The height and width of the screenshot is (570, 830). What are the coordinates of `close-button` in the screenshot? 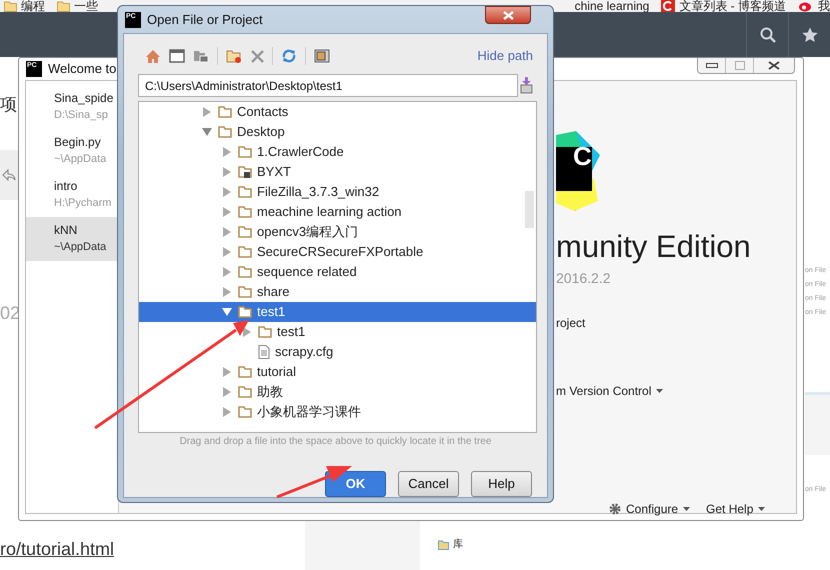 It's located at (508, 15).